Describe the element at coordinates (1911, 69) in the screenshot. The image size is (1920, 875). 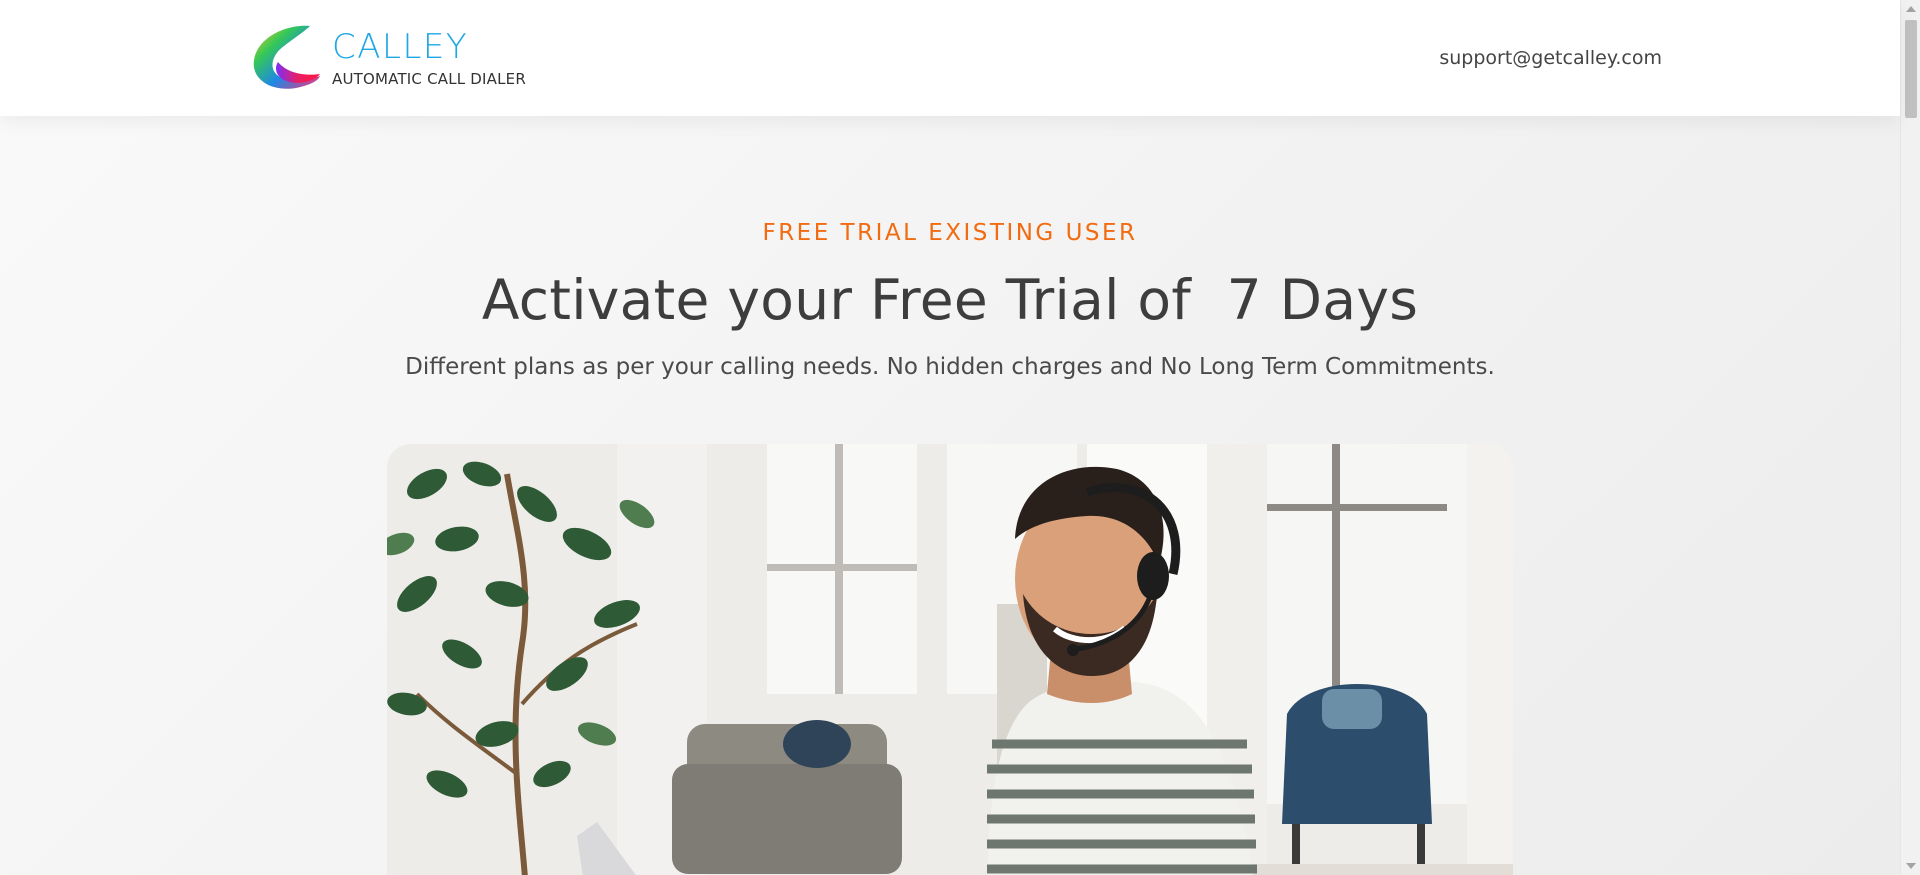
I see `scrollbar-thumb` at that location.